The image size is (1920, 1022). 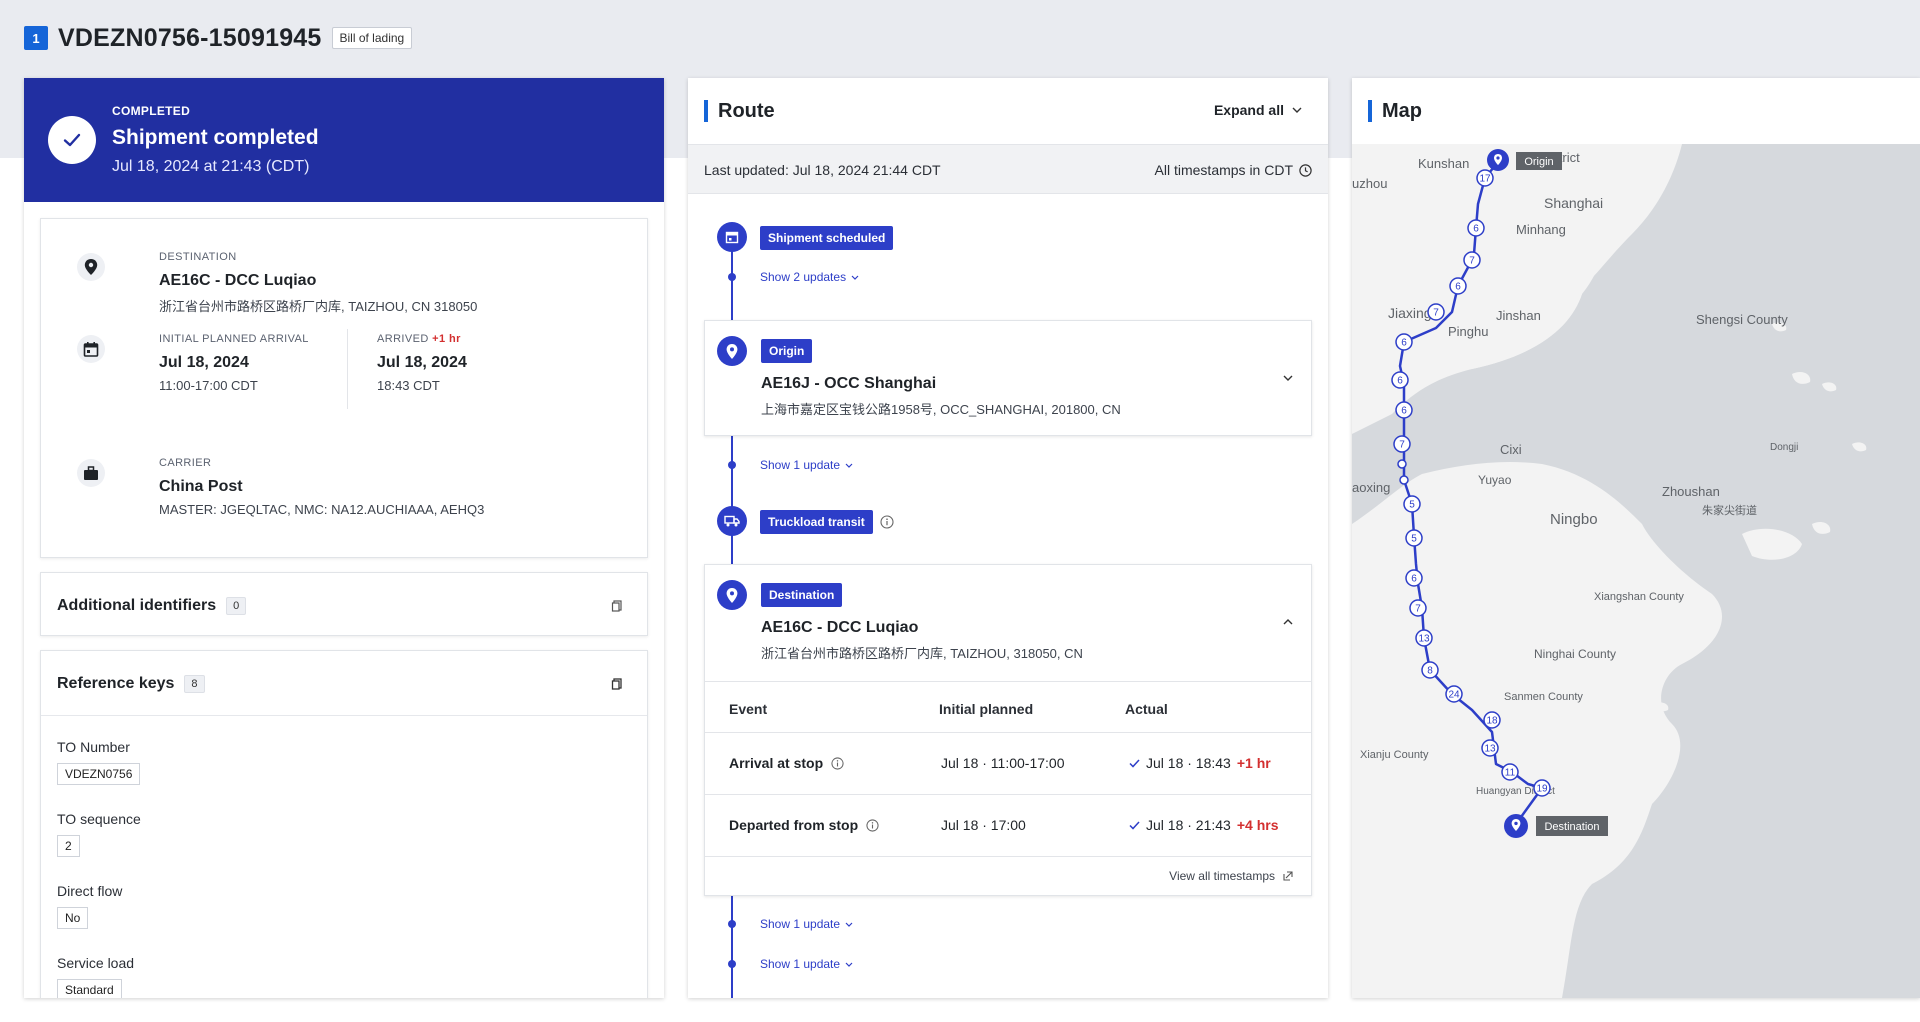 I want to click on route-marker: 18, so click(x=1492, y=720).